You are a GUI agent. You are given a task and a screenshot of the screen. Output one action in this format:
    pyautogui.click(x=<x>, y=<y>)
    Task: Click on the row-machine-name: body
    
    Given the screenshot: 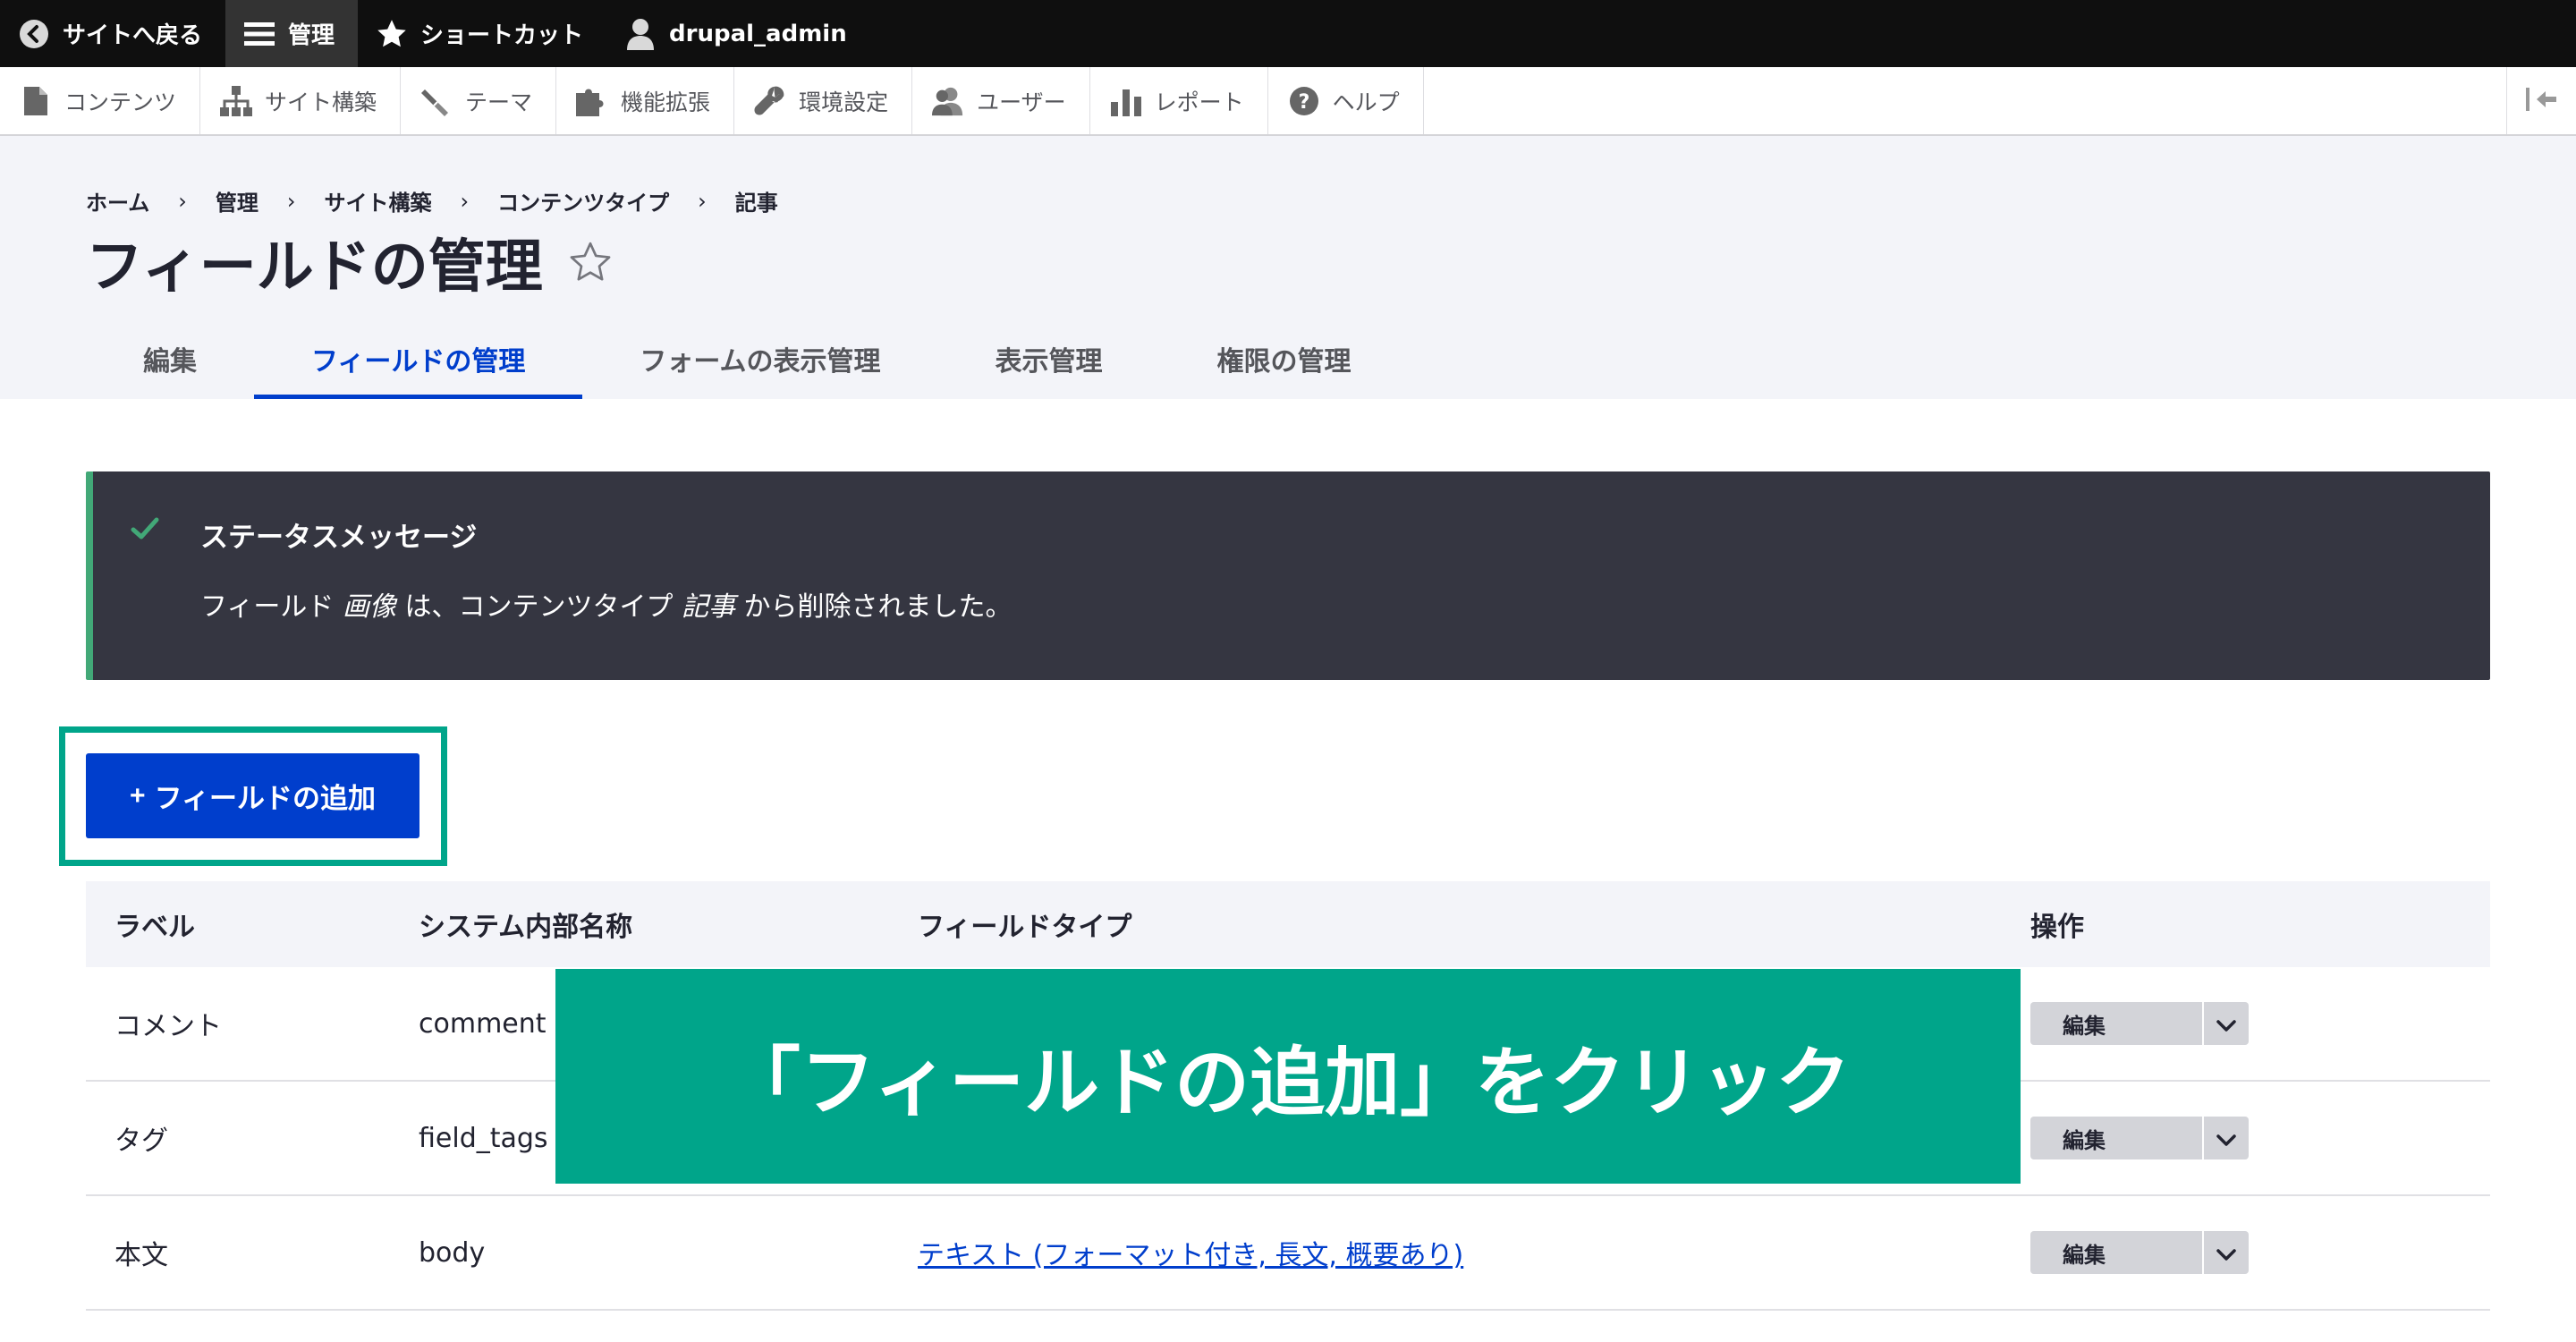 What is the action you would take?
    pyautogui.click(x=452, y=1253)
    